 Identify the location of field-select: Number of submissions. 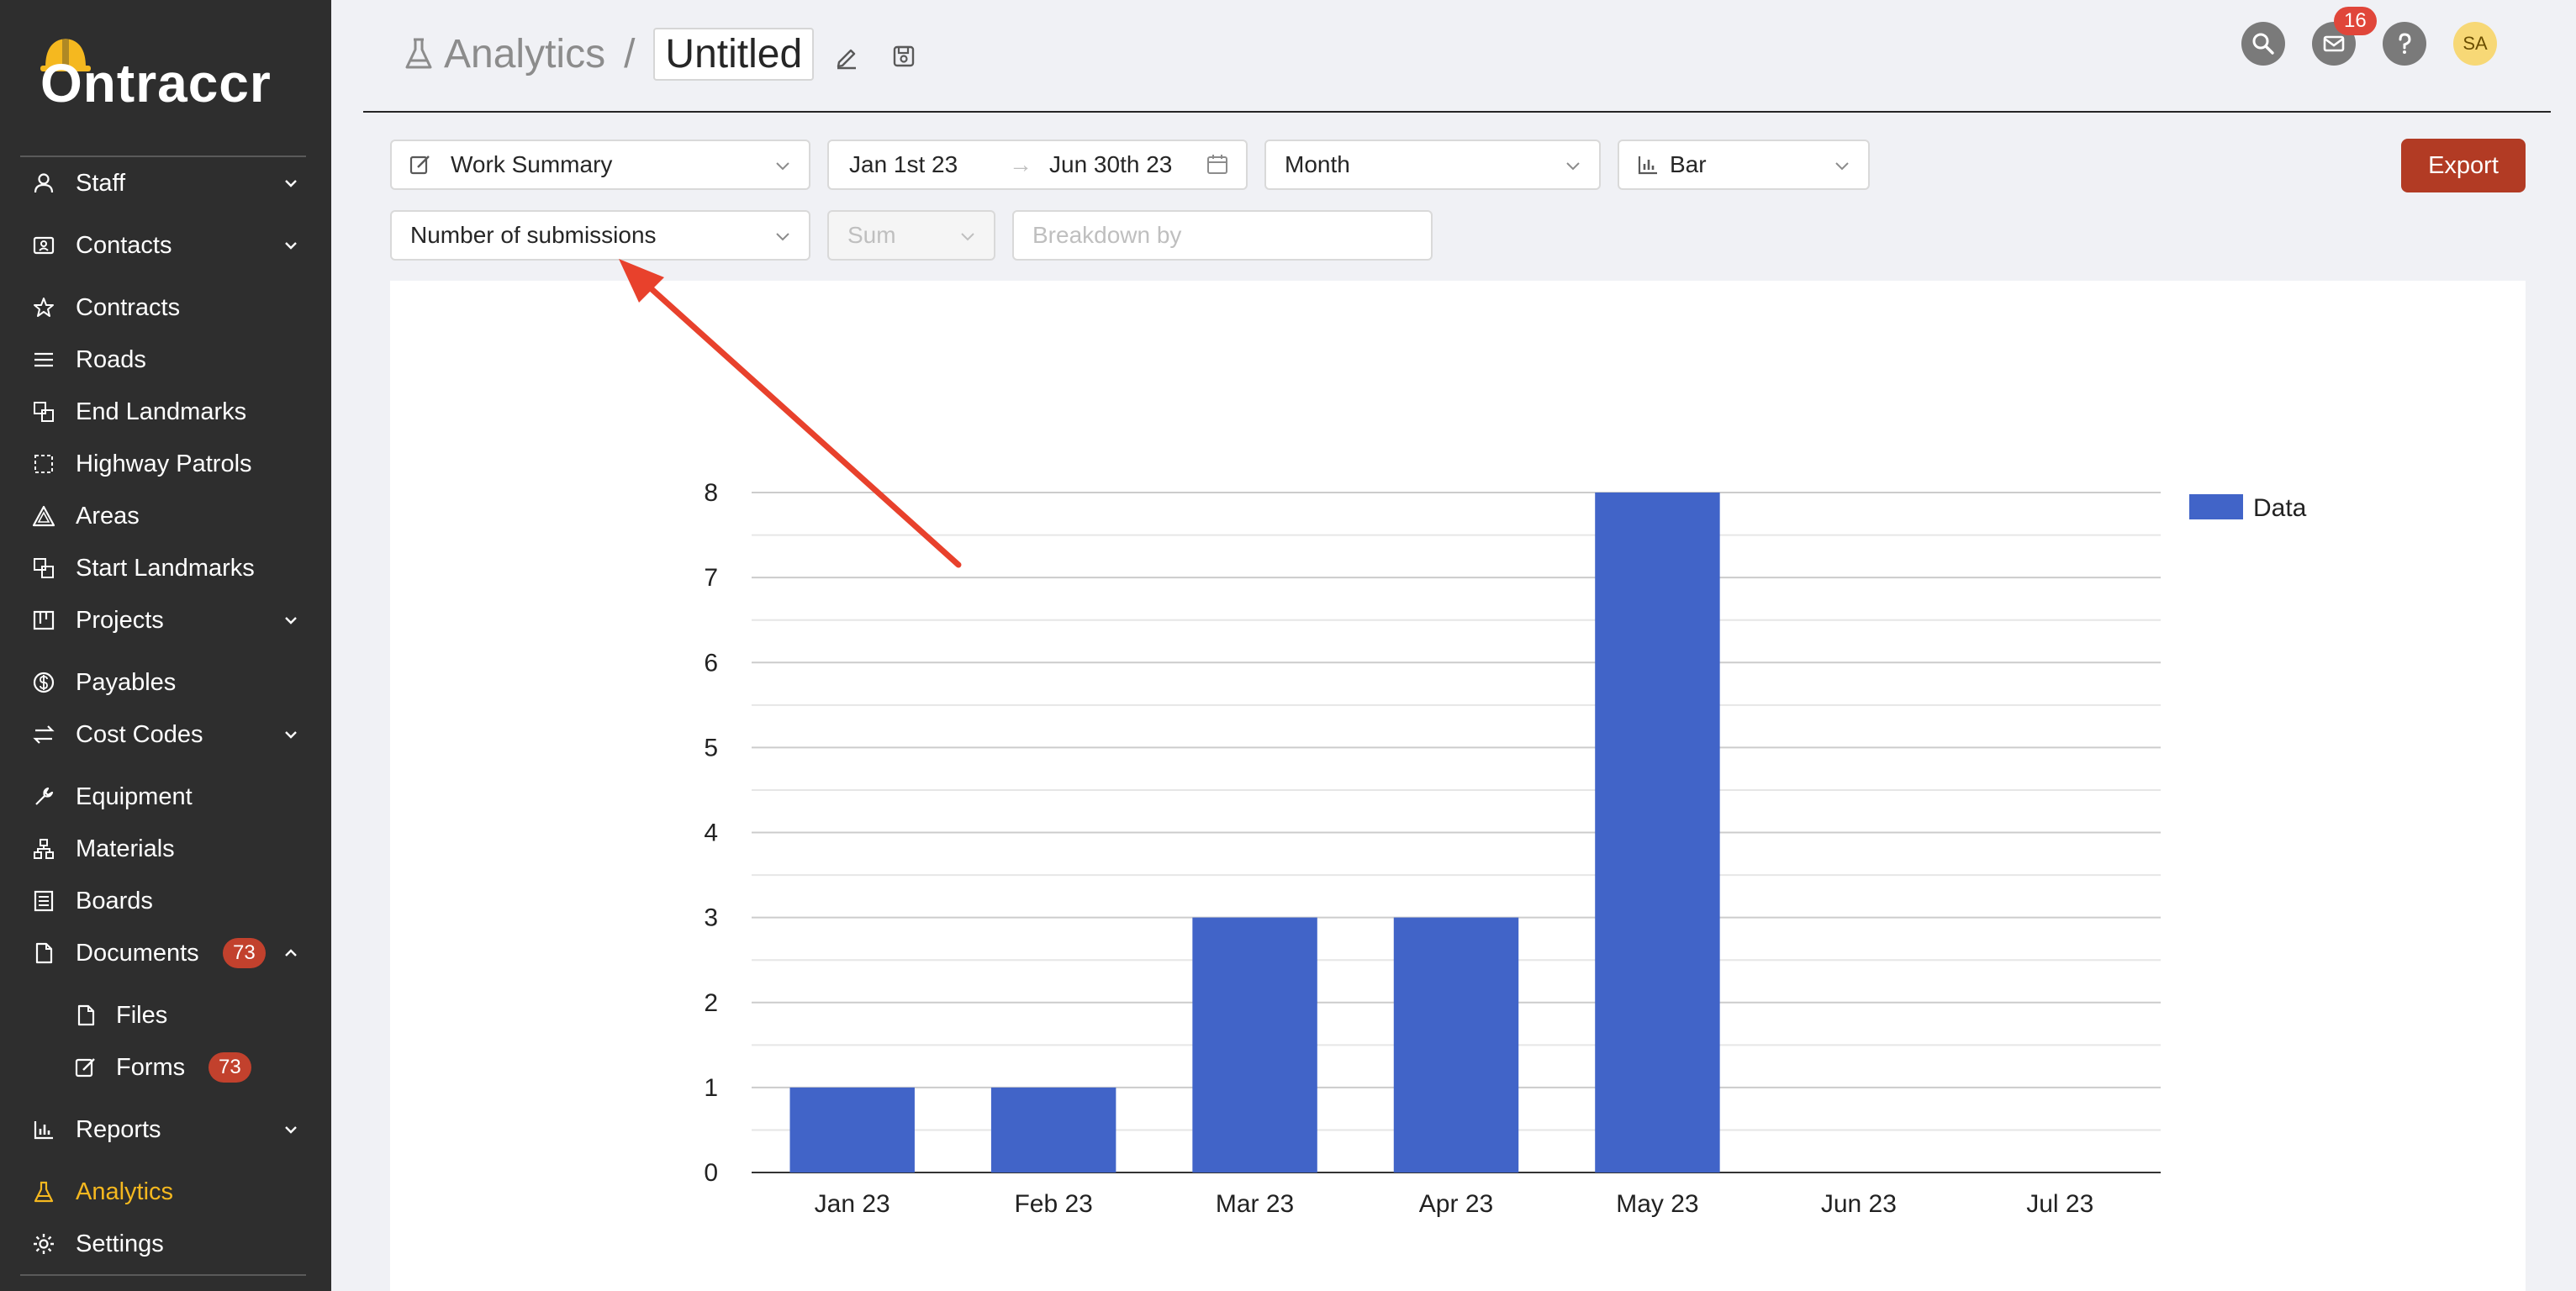
(600, 235).